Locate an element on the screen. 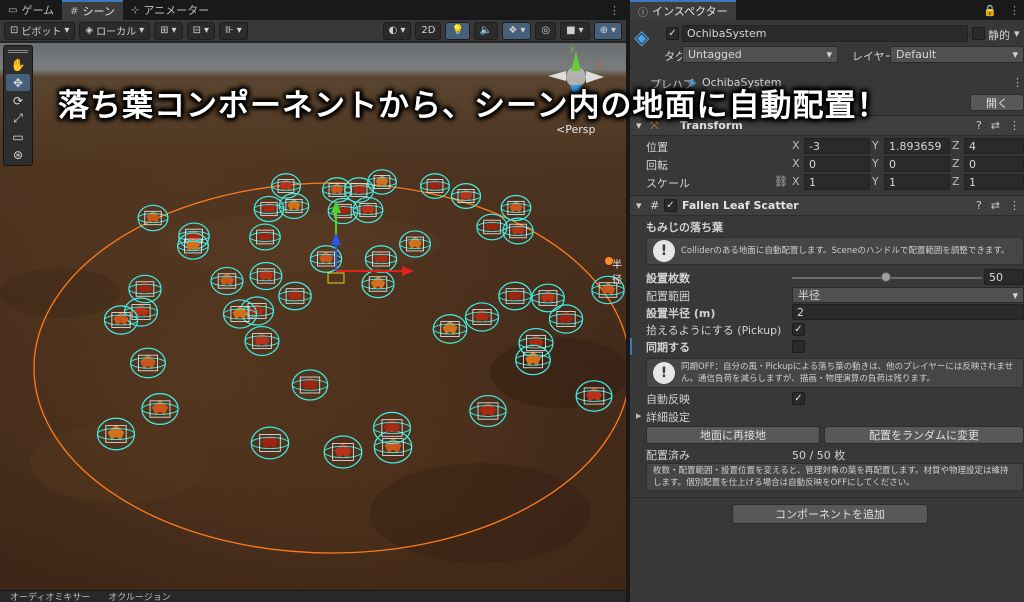 The width and height of the screenshot is (1024, 602). scale-z-field: 1 is located at coordinates (994, 182).